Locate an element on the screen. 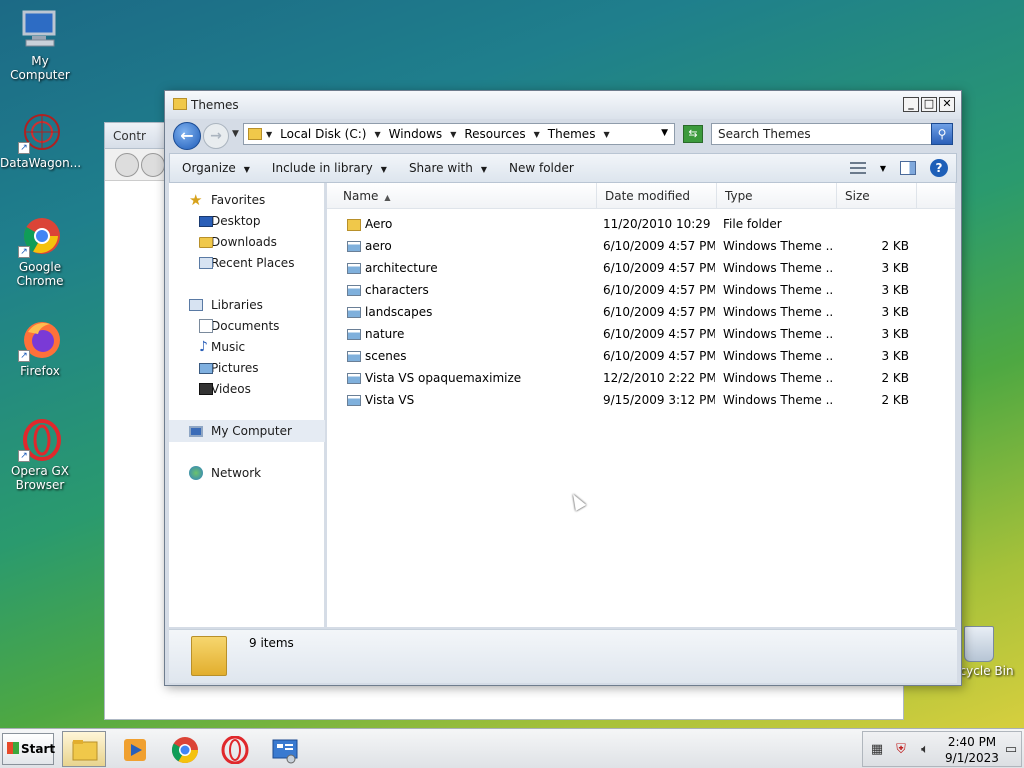 This screenshot has height=768, width=1024. desktop-icon-firefox: ↗ Firefox is located at coordinates (40, 348).